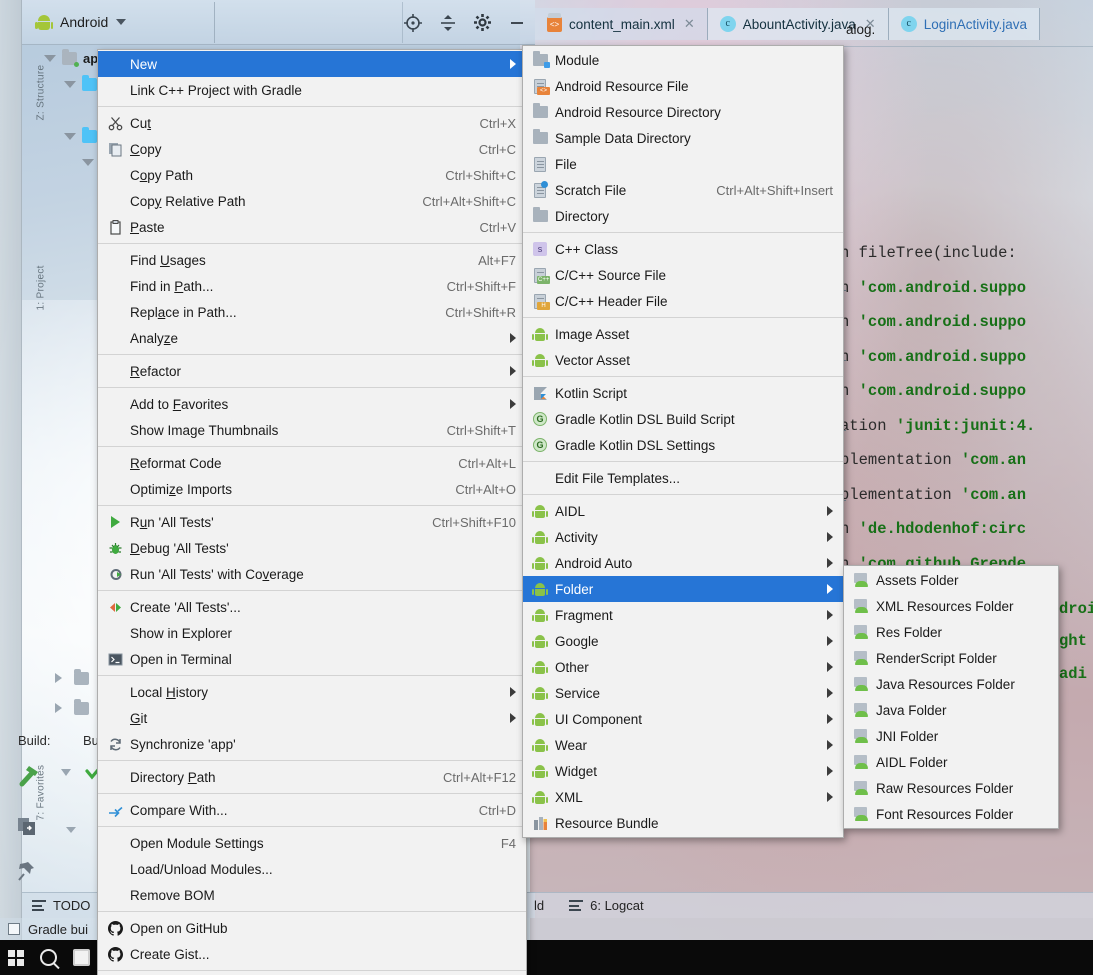  Describe the element at coordinates (683, 615) in the screenshot. I see `menu-item-fragment: Fragment` at that location.